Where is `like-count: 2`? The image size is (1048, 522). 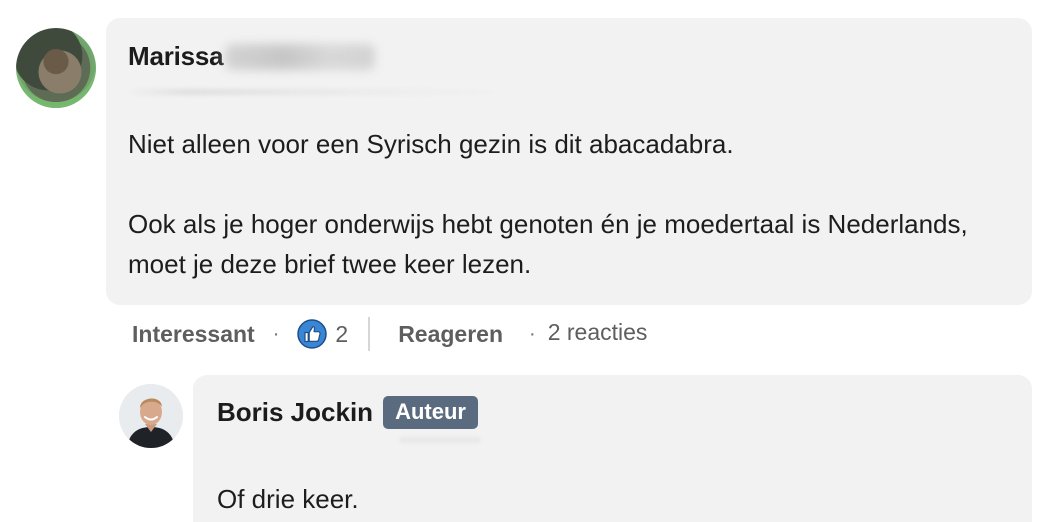 like-count: 2 is located at coordinates (342, 333).